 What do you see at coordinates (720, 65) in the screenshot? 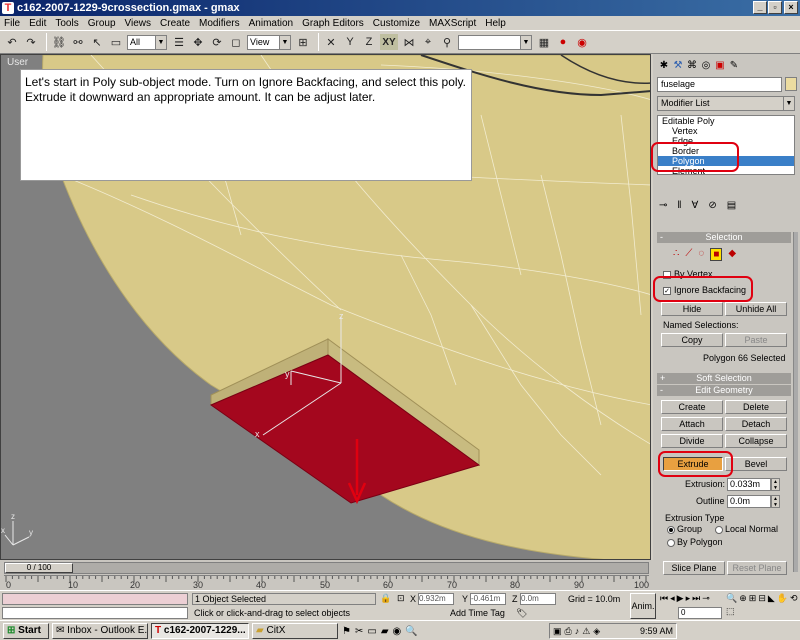
I see `display-tab-icon: ▣` at bounding box center [720, 65].